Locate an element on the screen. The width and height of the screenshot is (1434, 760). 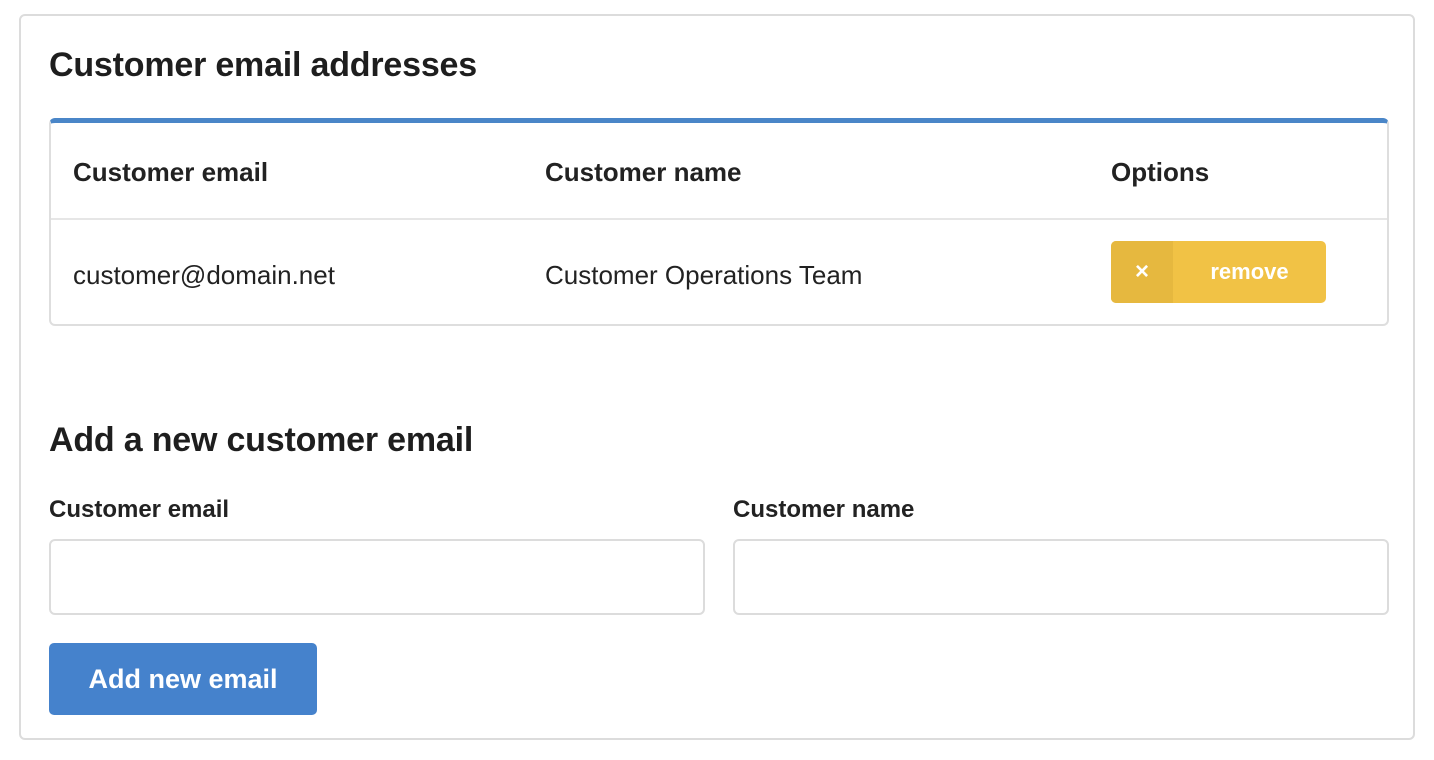
section-title-add-email: Add a new customer email is located at coordinates (261, 440).